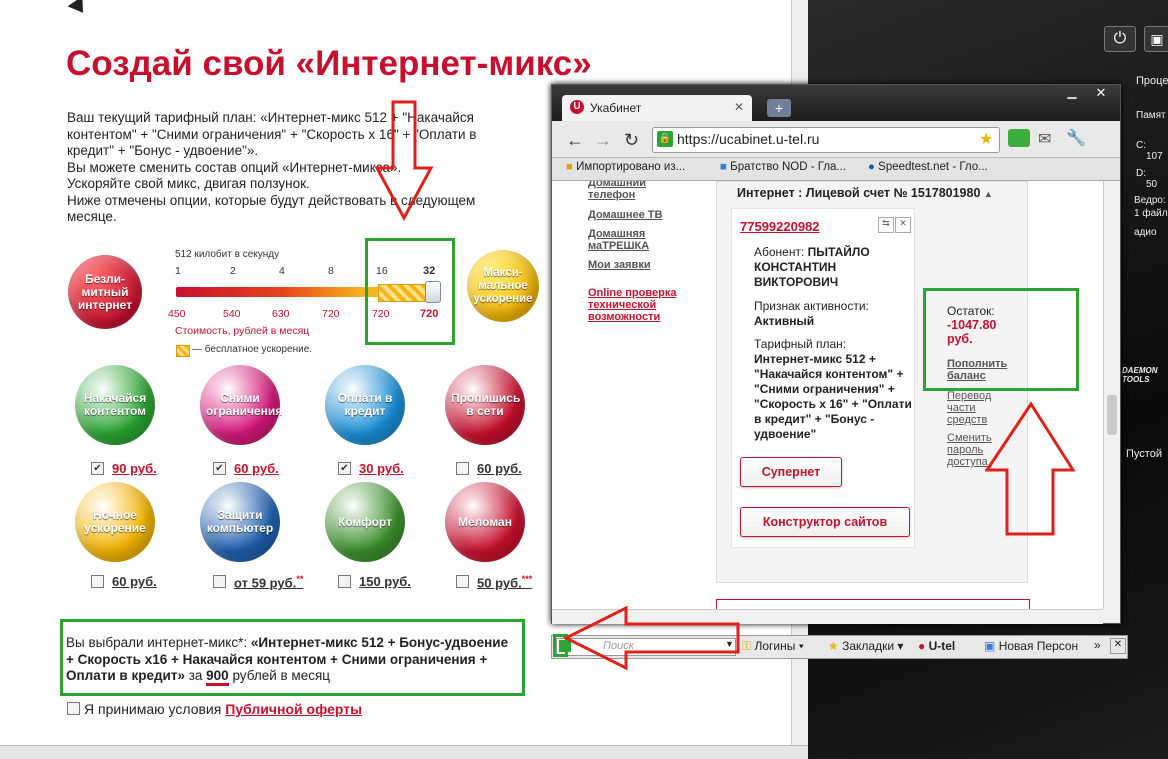  Describe the element at coordinates (634, 265) in the screenshot. I see `sidebar-item-requests: Мои заявки` at that location.